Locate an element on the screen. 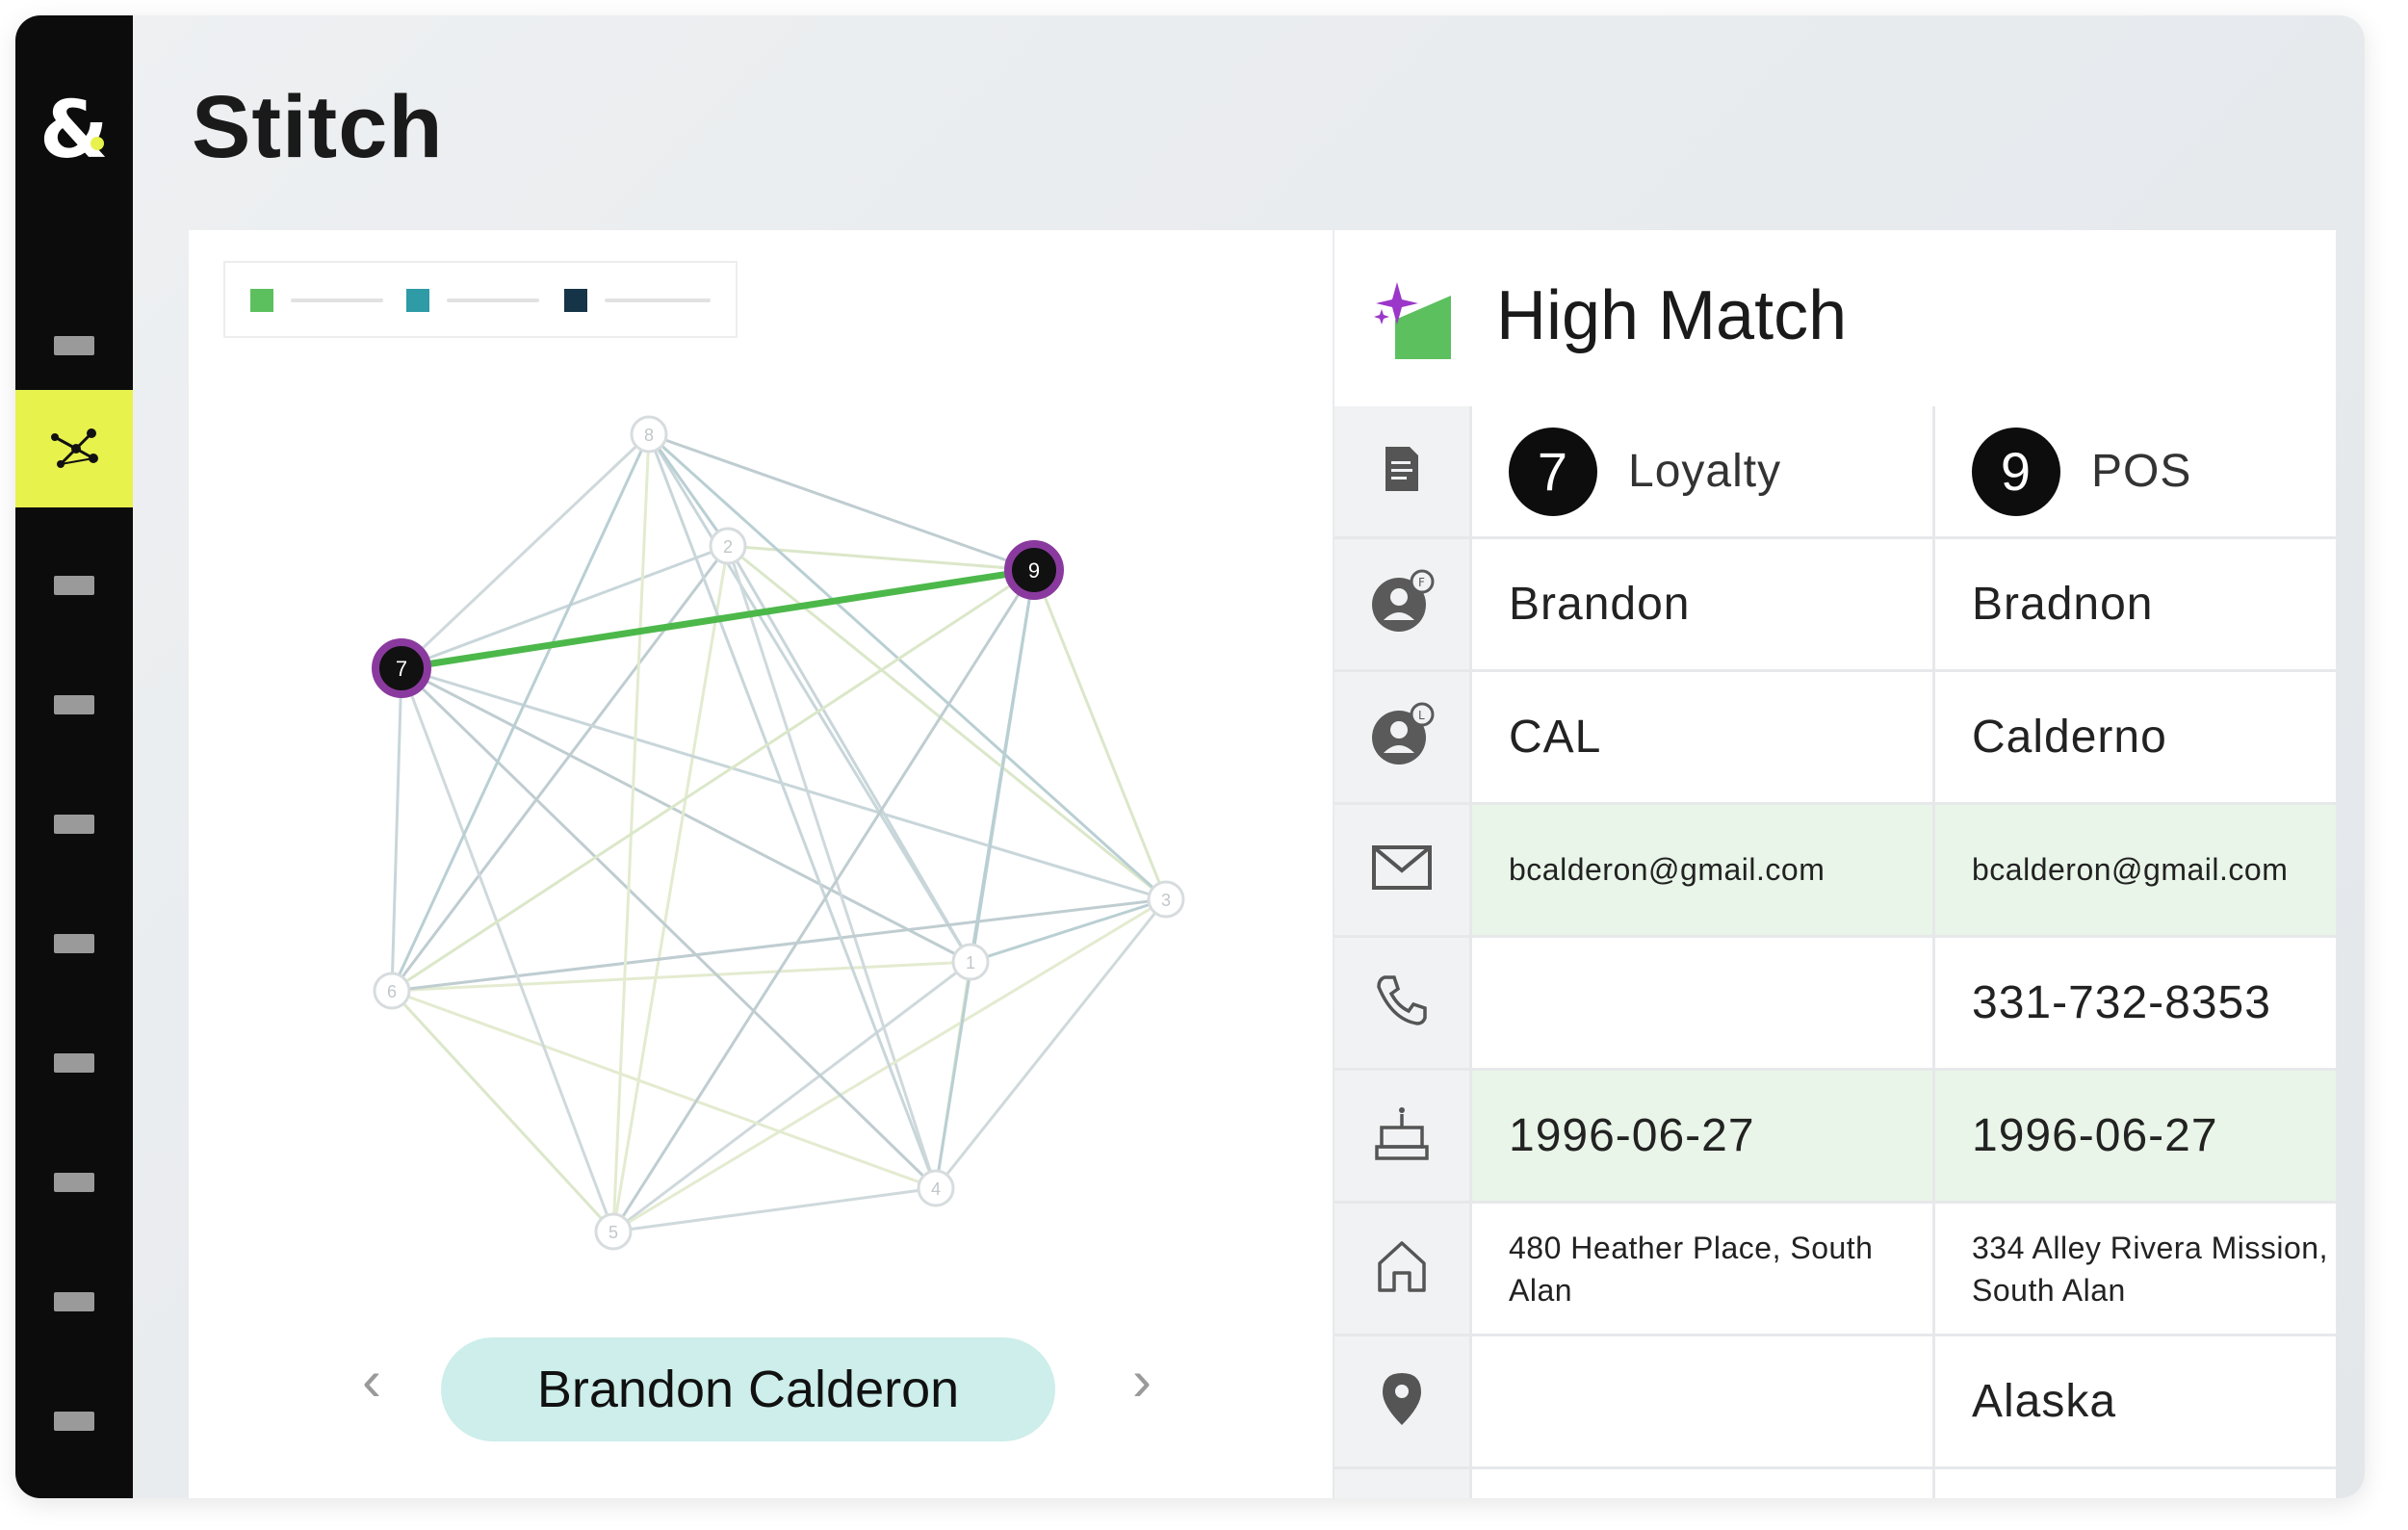  sparkle-match-icon is located at coordinates (1413, 321).